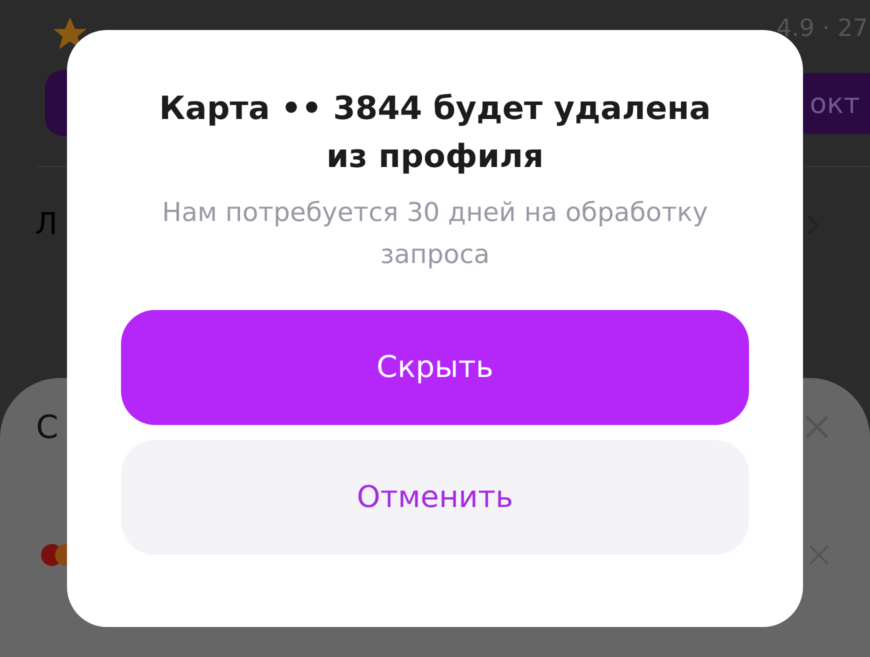 Image resolution: width=870 pixels, height=657 pixels. What do you see at coordinates (435, 497) in the screenshot?
I see `cancel-button: Отменить` at bounding box center [435, 497].